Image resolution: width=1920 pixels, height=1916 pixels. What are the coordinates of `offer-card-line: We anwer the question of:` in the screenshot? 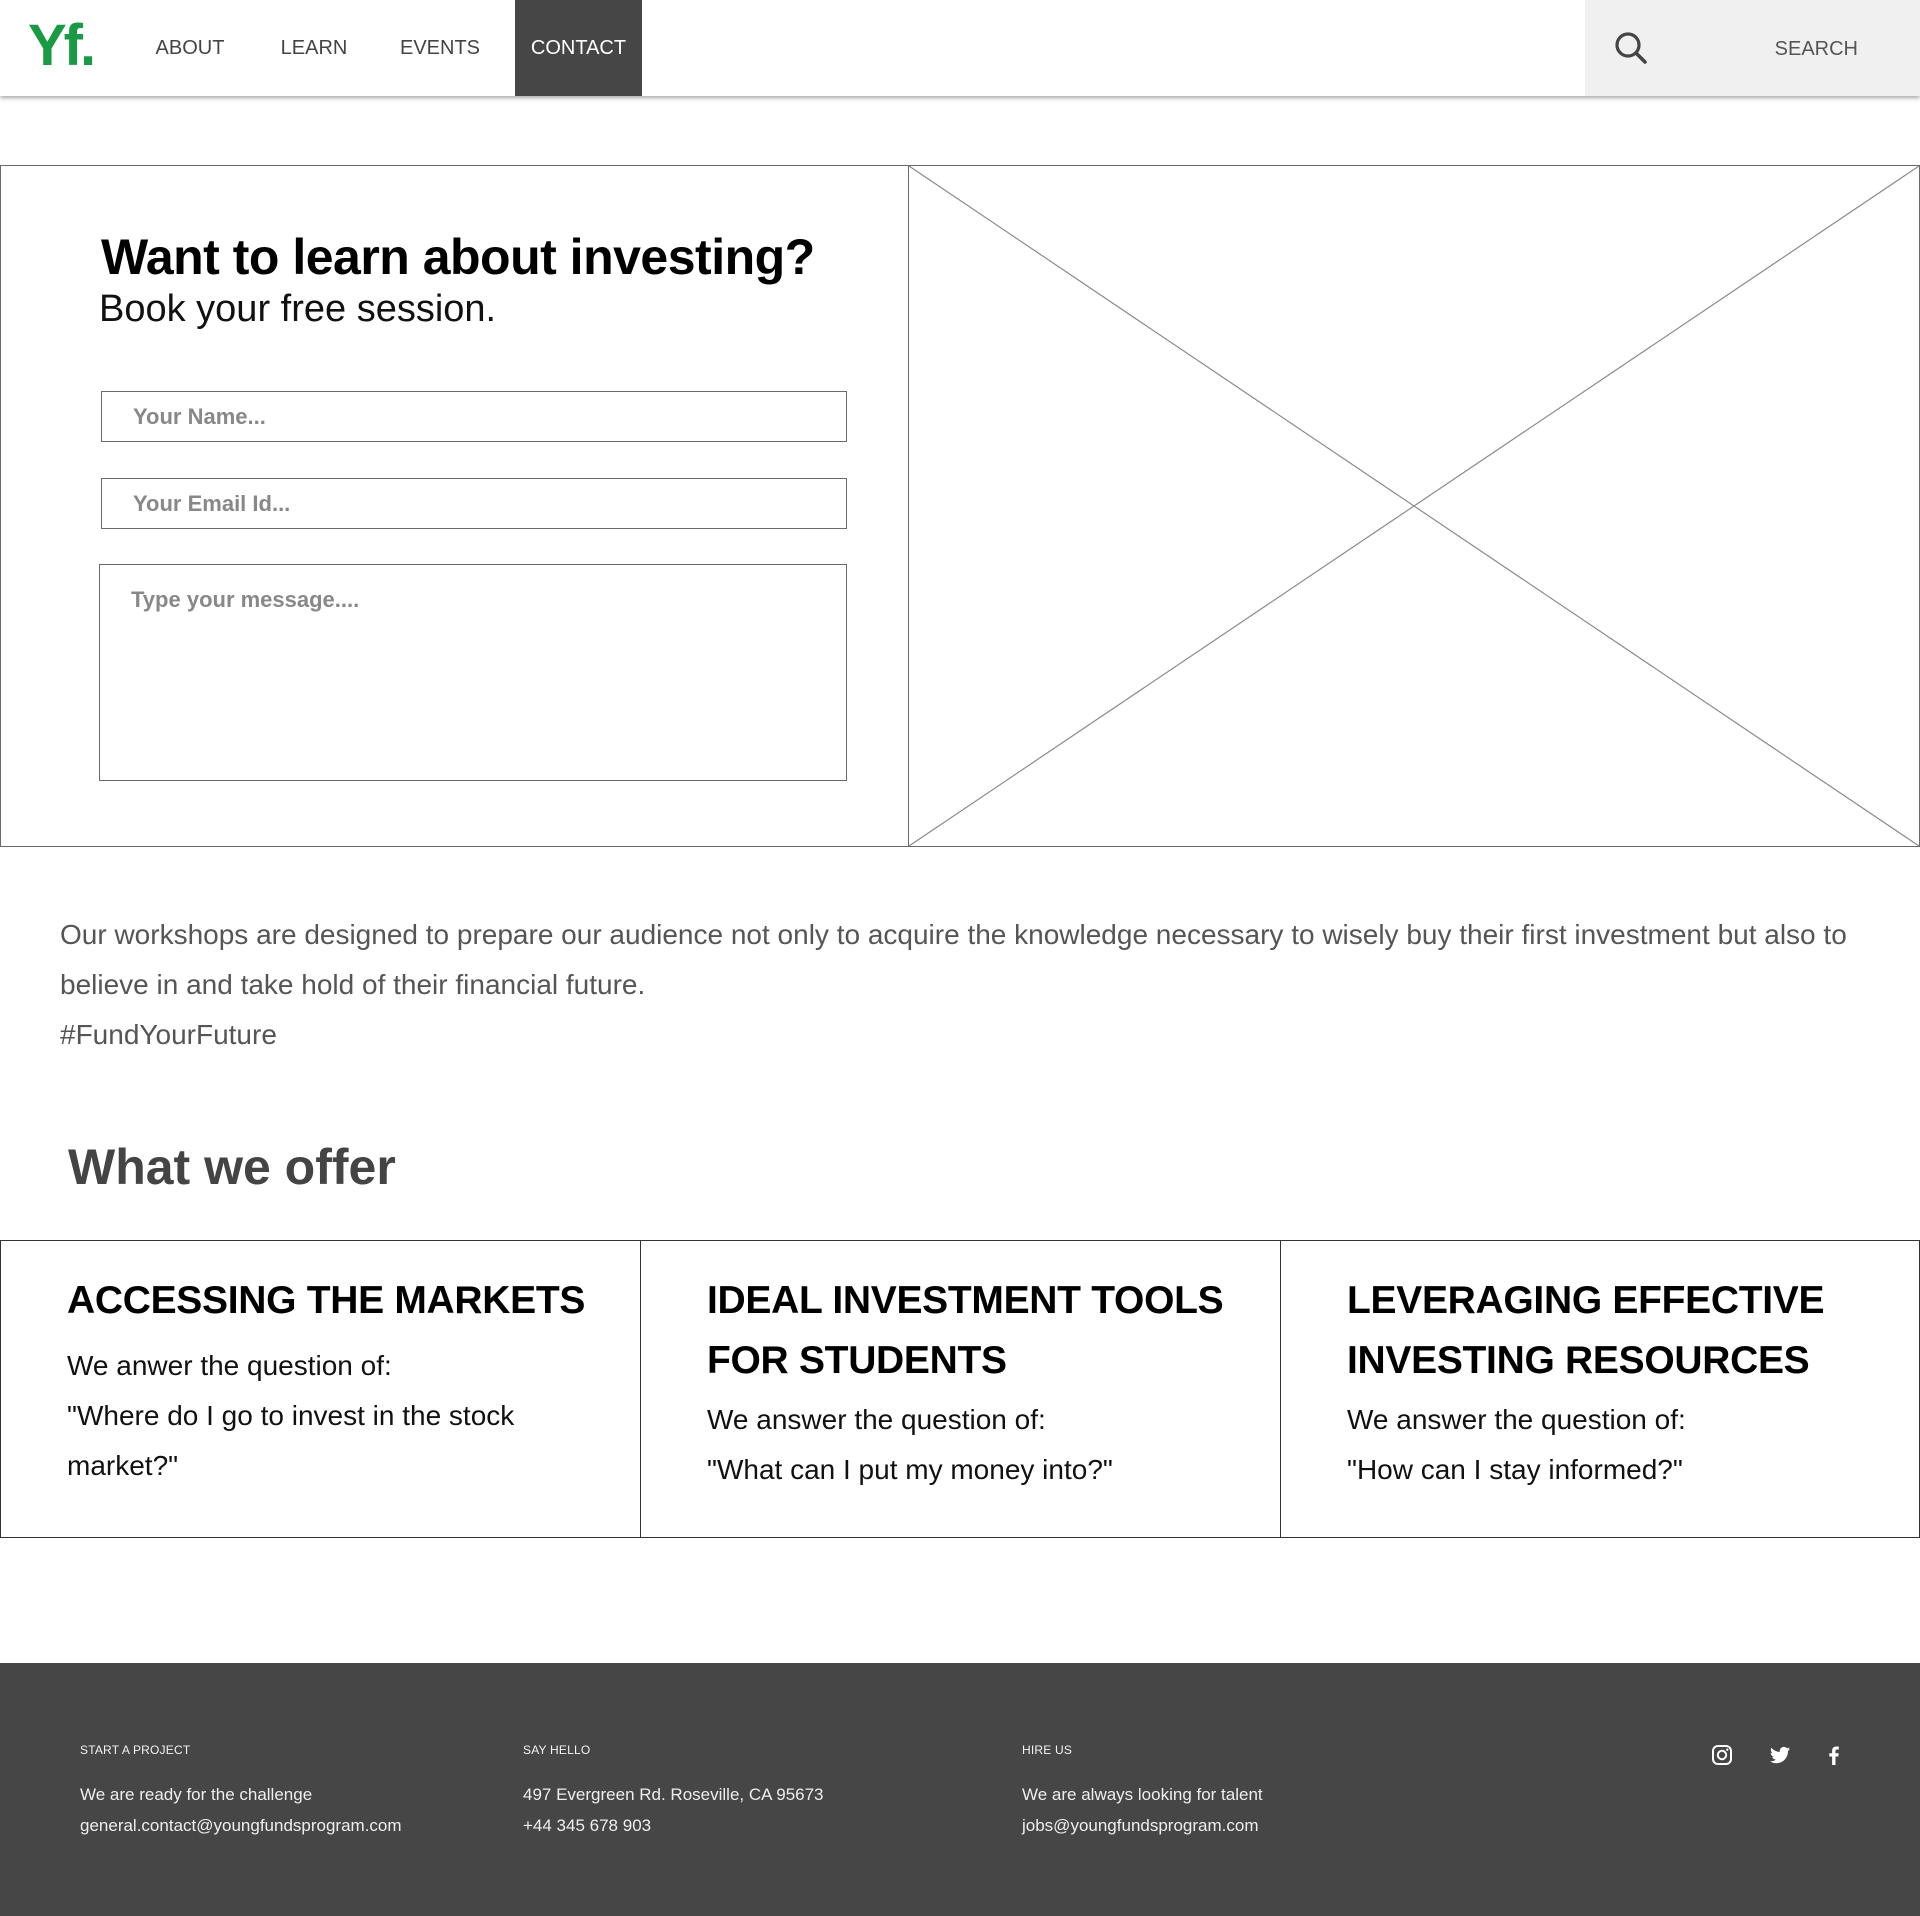 It's located at (229, 1365).